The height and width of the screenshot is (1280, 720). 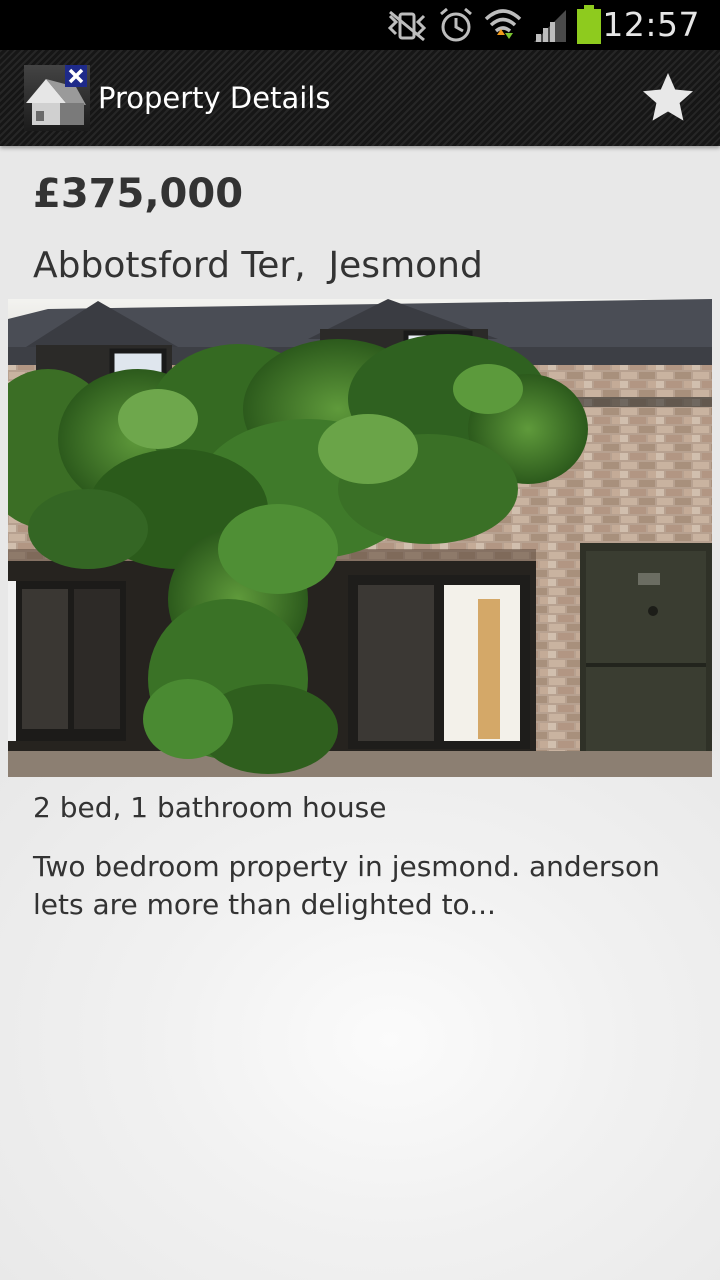 I want to click on status-time: 12:57, so click(x=651, y=24).